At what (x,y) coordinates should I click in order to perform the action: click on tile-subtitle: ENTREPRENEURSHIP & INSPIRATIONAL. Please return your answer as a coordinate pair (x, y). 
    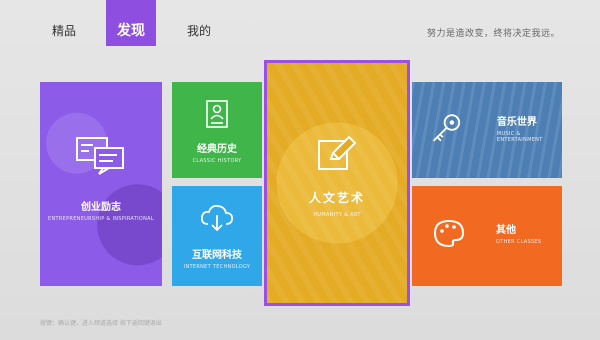
    Looking at the image, I should click on (101, 219).